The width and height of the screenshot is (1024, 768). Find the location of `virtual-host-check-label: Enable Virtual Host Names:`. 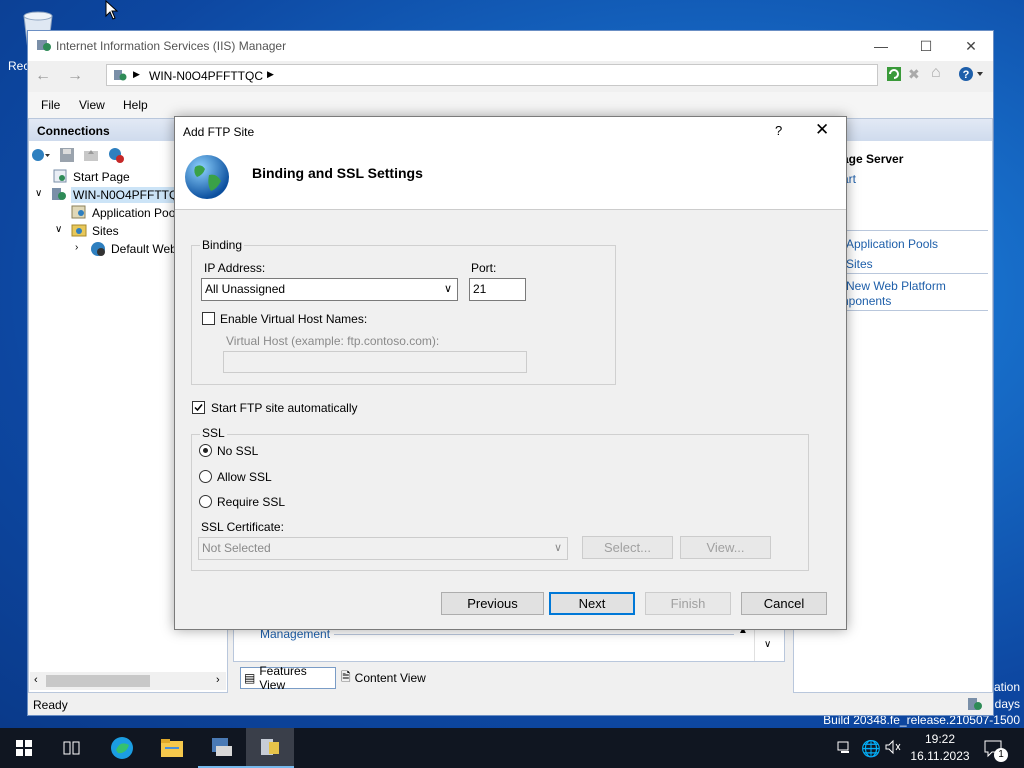

virtual-host-check-label: Enable Virtual Host Names: is located at coordinates (294, 319).